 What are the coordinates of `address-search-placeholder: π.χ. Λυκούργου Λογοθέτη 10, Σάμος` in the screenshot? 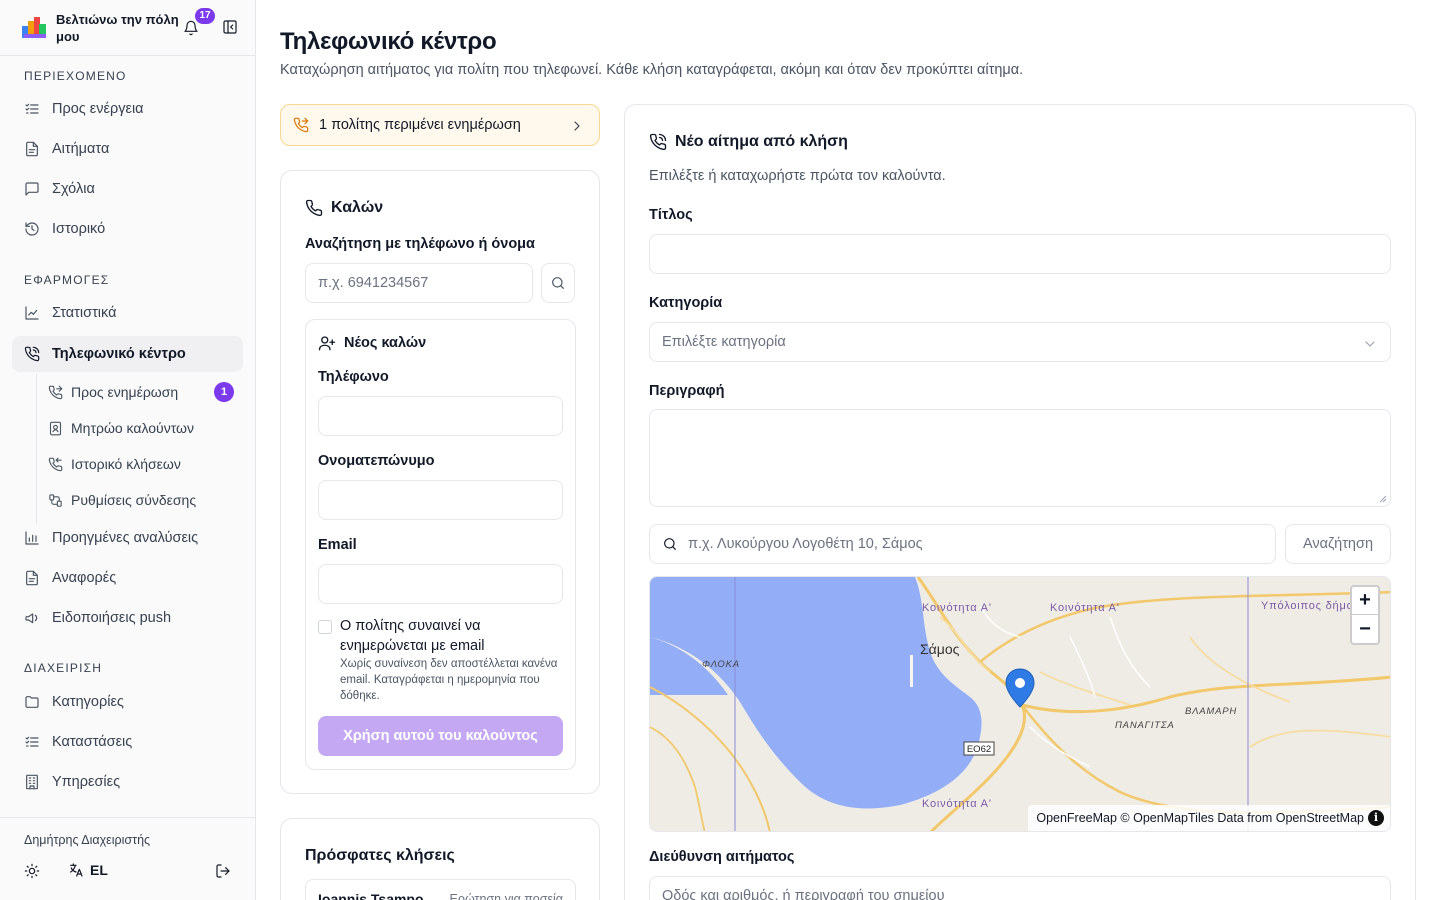 It's located at (805, 544).